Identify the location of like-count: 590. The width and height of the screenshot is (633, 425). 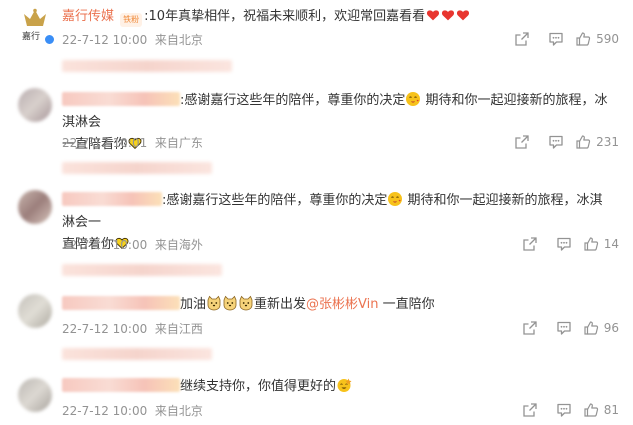
(607, 39).